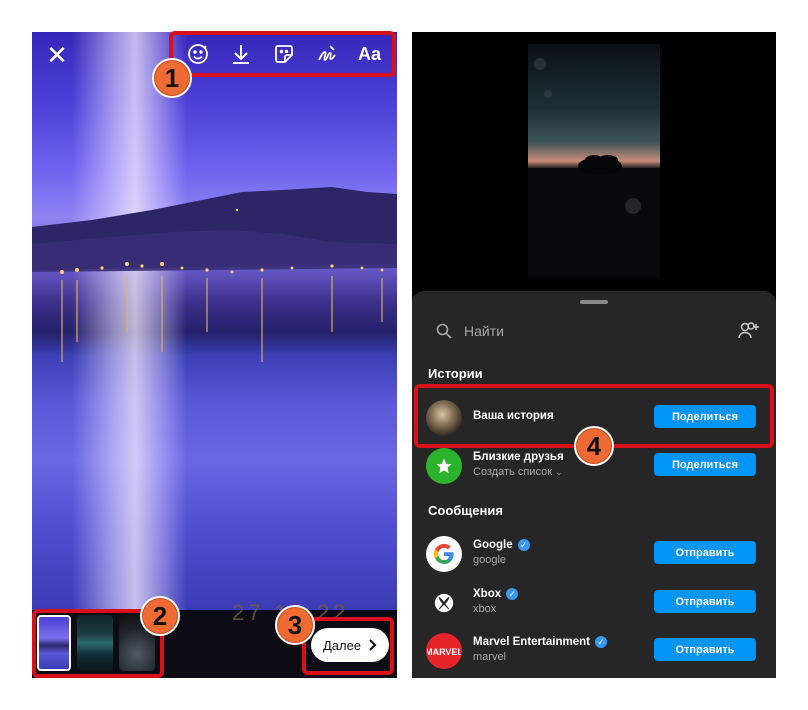 The width and height of the screenshot is (808, 710). What do you see at coordinates (484, 331) in the screenshot?
I see `search-input: Найти` at bounding box center [484, 331].